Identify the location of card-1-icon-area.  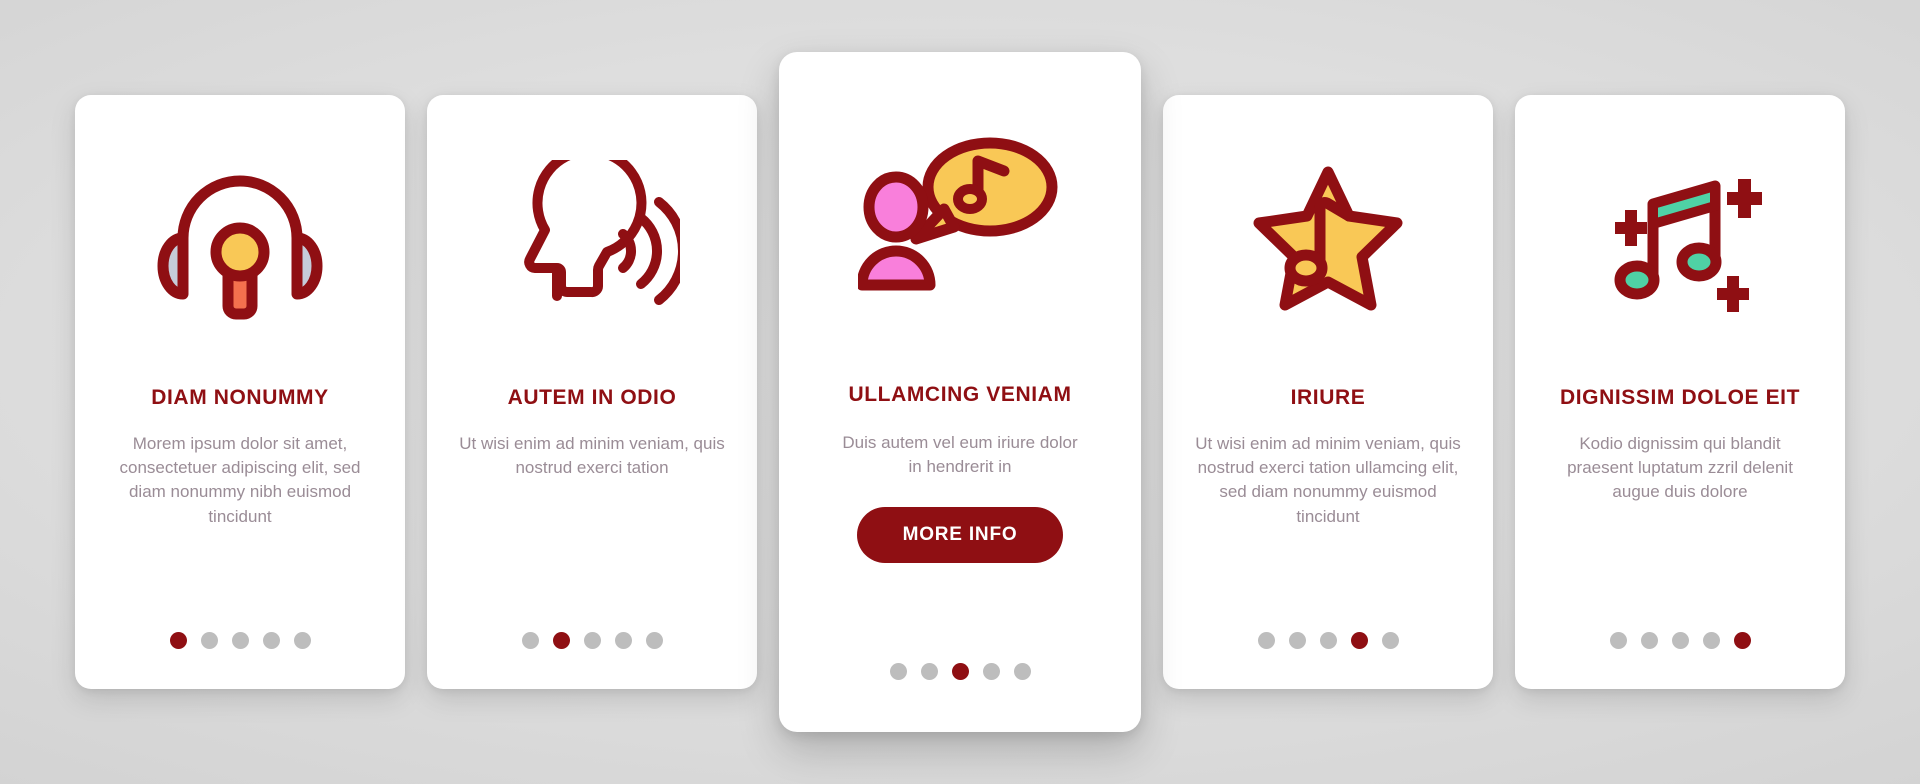
(240, 240).